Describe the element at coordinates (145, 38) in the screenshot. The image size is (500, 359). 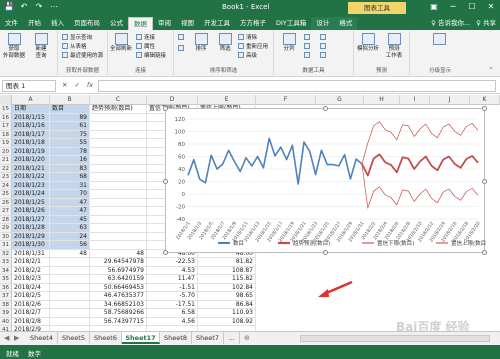
I see `connections-button: 连接` at that location.